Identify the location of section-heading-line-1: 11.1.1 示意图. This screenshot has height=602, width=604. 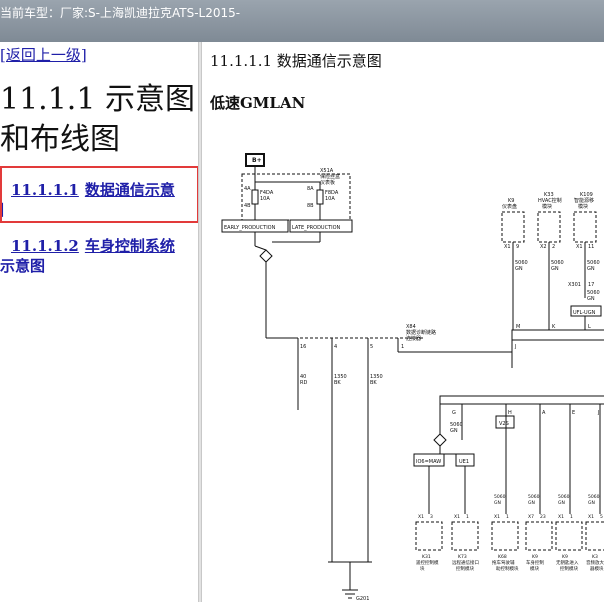
(97, 99).